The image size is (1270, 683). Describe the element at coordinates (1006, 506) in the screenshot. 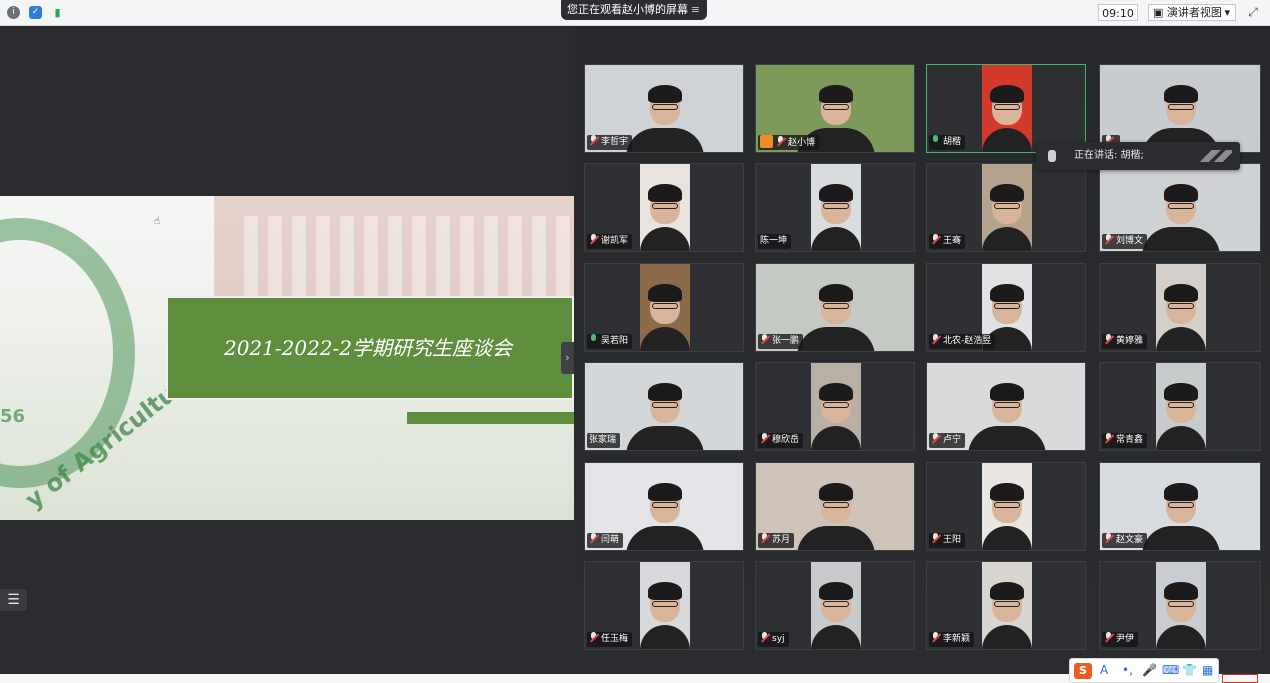

I see `participant-tile: 王阳` at that location.